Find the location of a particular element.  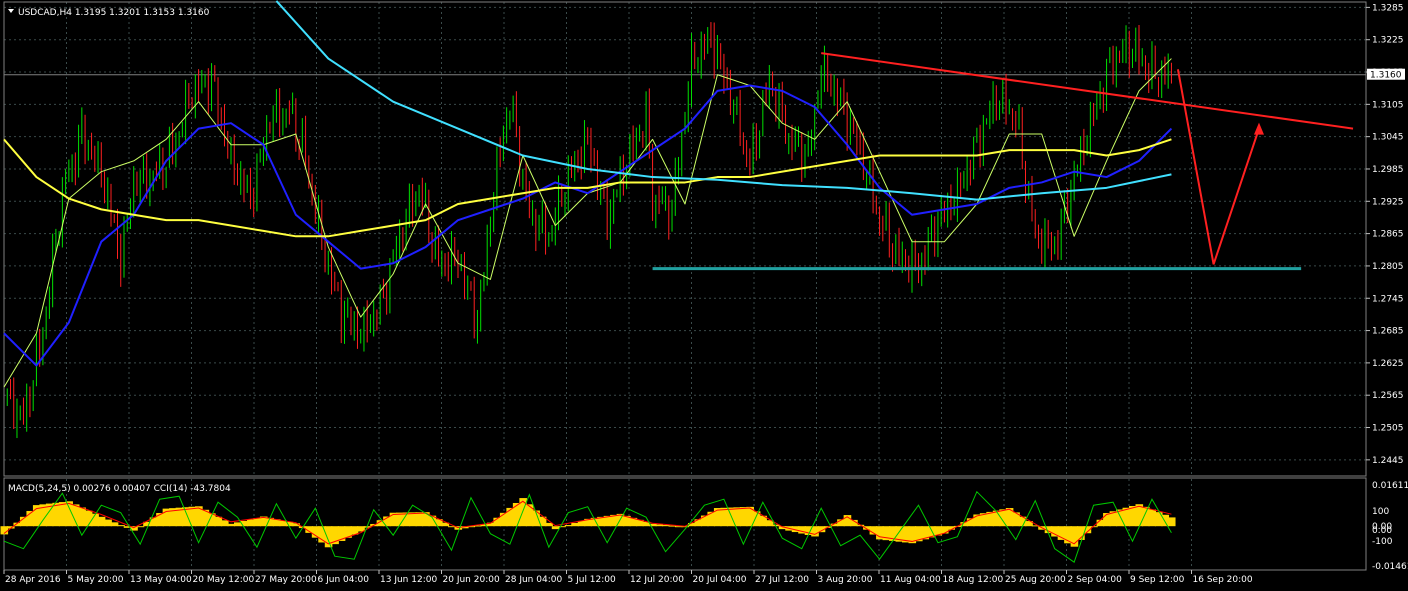

price-tick-label: 1.2745 is located at coordinates (1388, 299).